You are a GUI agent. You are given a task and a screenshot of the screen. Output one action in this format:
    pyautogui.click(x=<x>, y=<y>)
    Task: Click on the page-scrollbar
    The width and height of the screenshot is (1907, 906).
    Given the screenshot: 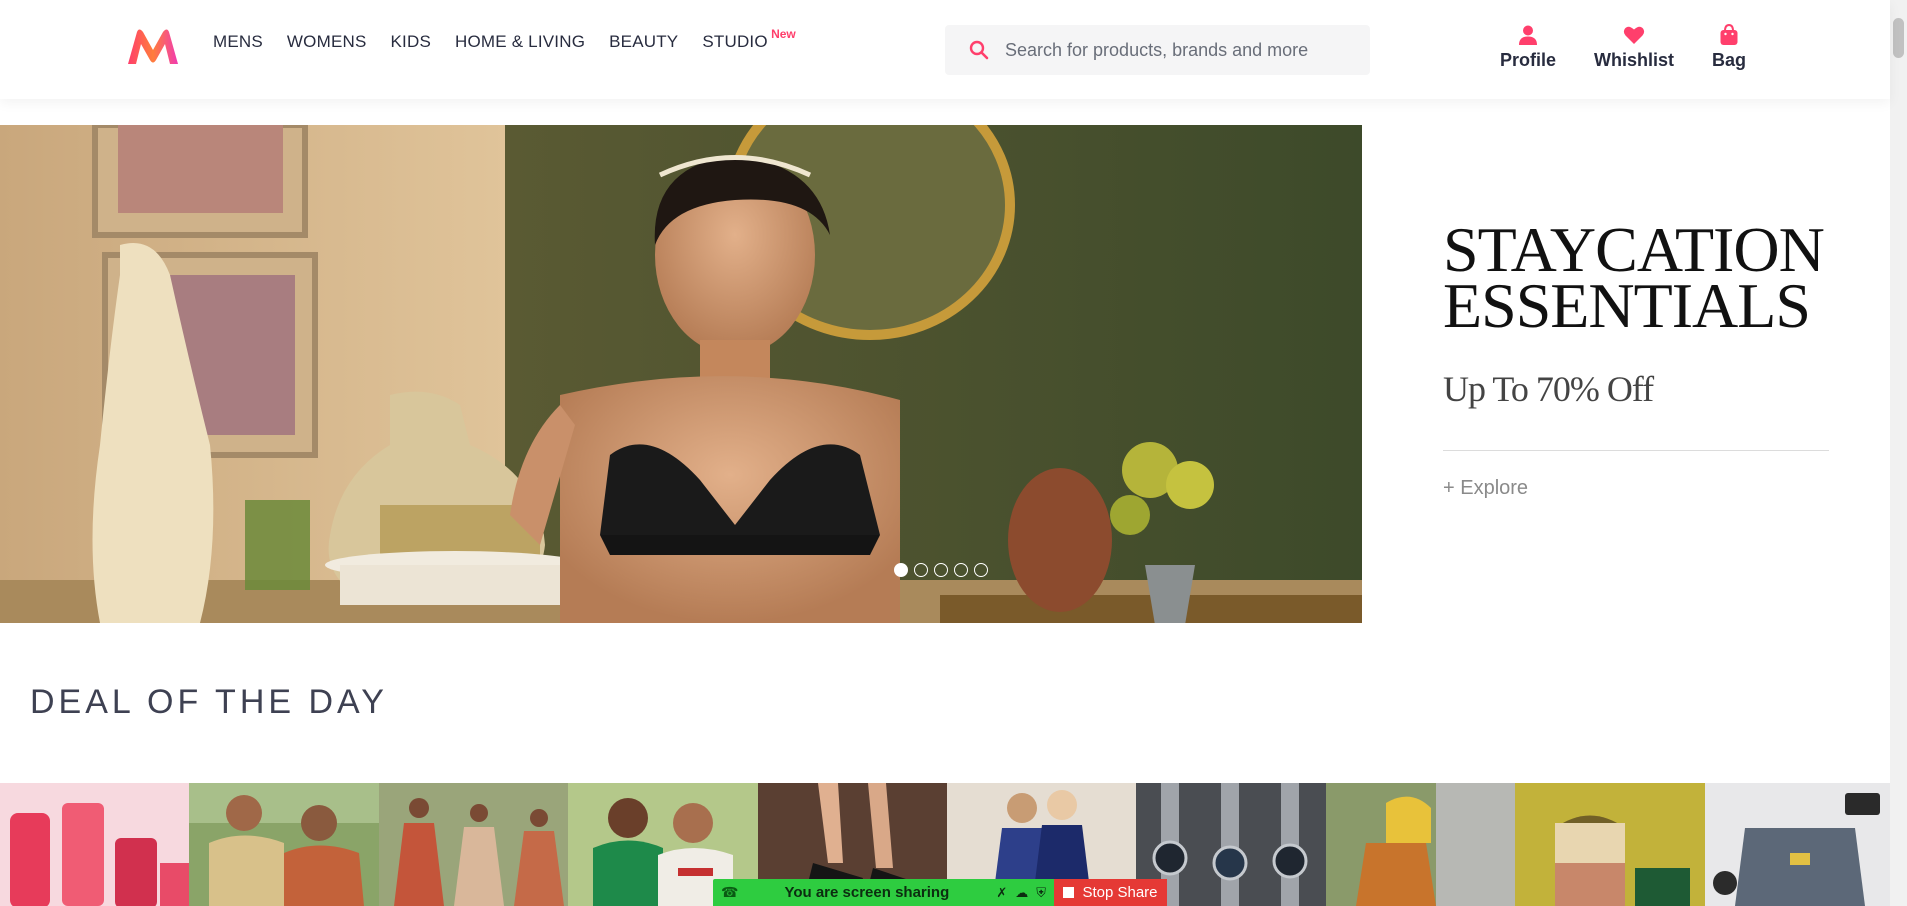 What is the action you would take?
    pyautogui.click(x=1898, y=453)
    